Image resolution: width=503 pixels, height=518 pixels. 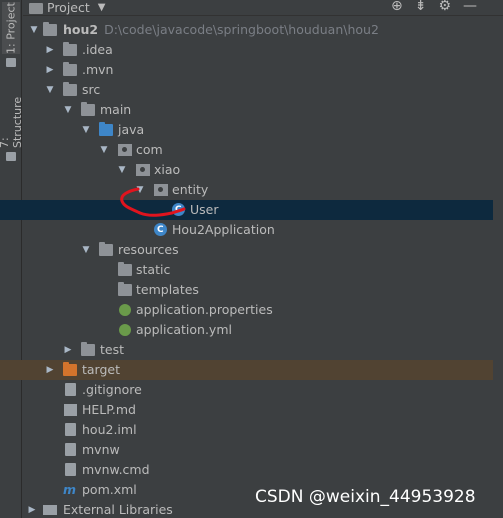 What do you see at coordinates (258, 70) in the screenshot?
I see `tree-item-mvn: ▶ .mvn` at bounding box center [258, 70].